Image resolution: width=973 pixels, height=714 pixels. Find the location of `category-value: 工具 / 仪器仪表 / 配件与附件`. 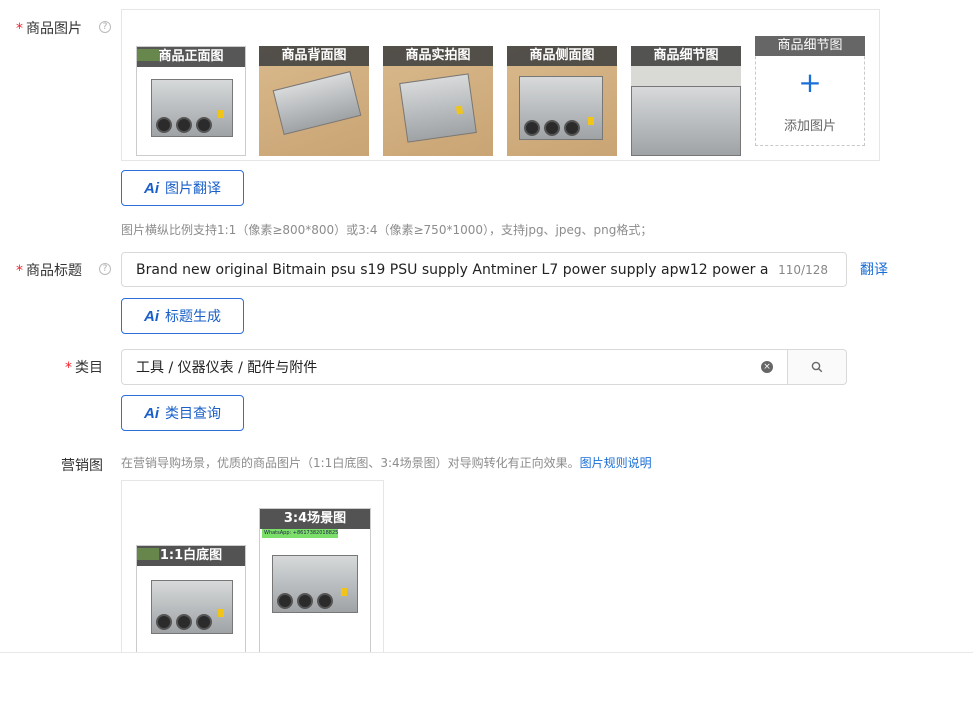

category-value: 工具 / 仪器仪表 / 配件与附件 is located at coordinates (227, 368).